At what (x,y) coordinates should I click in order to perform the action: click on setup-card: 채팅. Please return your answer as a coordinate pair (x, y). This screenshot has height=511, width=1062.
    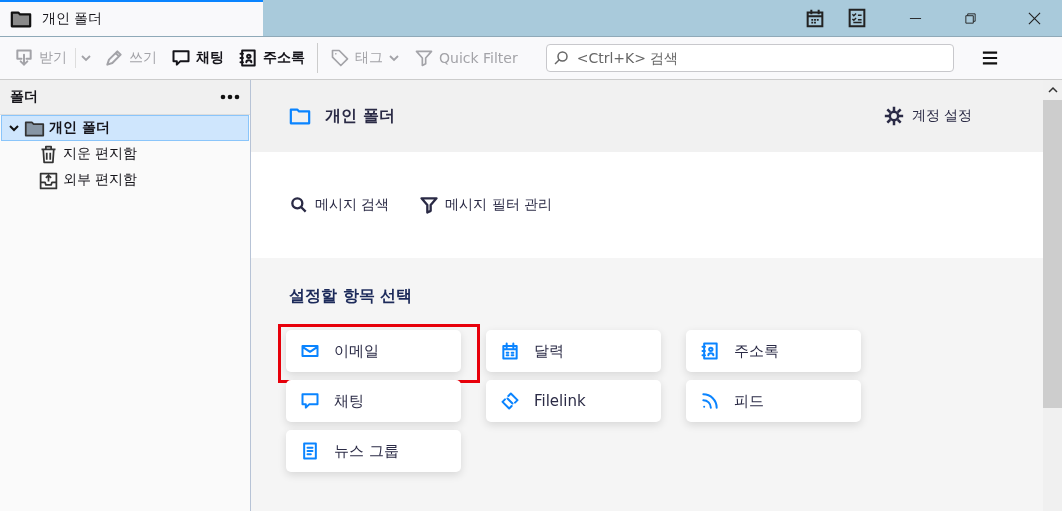
    Looking at the image, I should click on (373, 401).